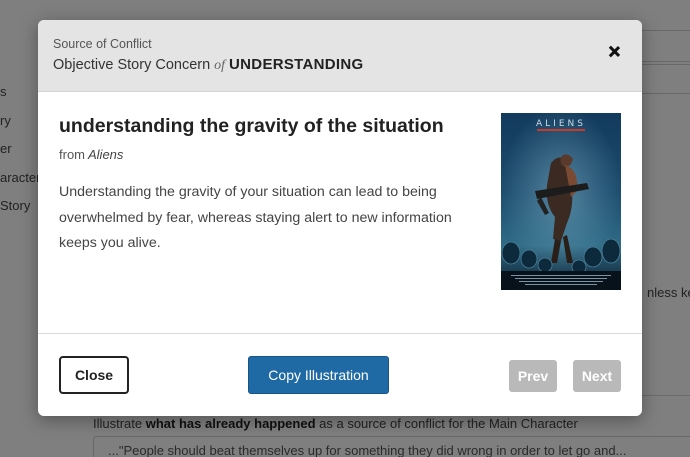 This screenshot has width=690, height=457. What do you see at coordinates (220, 65) in the screenshot?
I see `title-of: of` at bounding box center [220, 65].